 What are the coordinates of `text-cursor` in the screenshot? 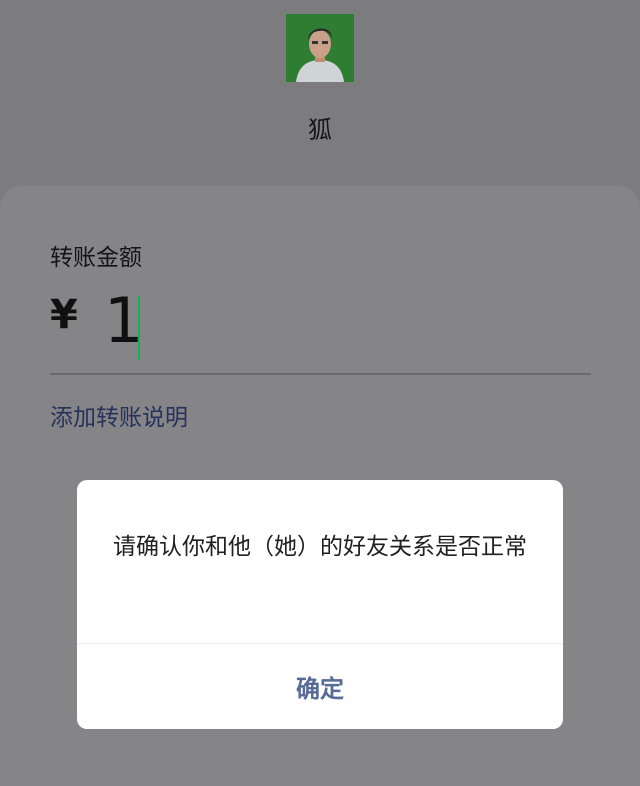 It's located at (139, 328).